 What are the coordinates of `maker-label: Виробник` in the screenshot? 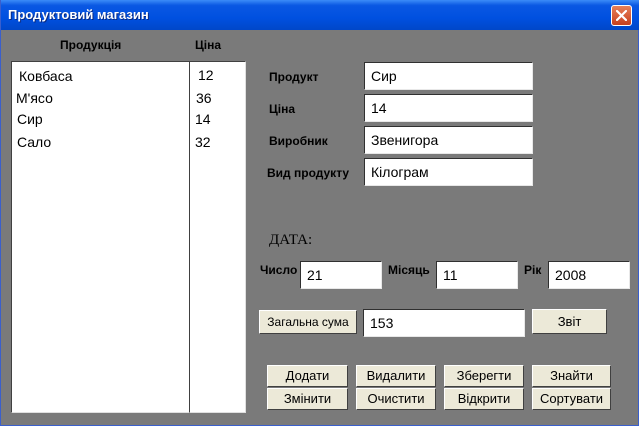 It's located at (298, 141).